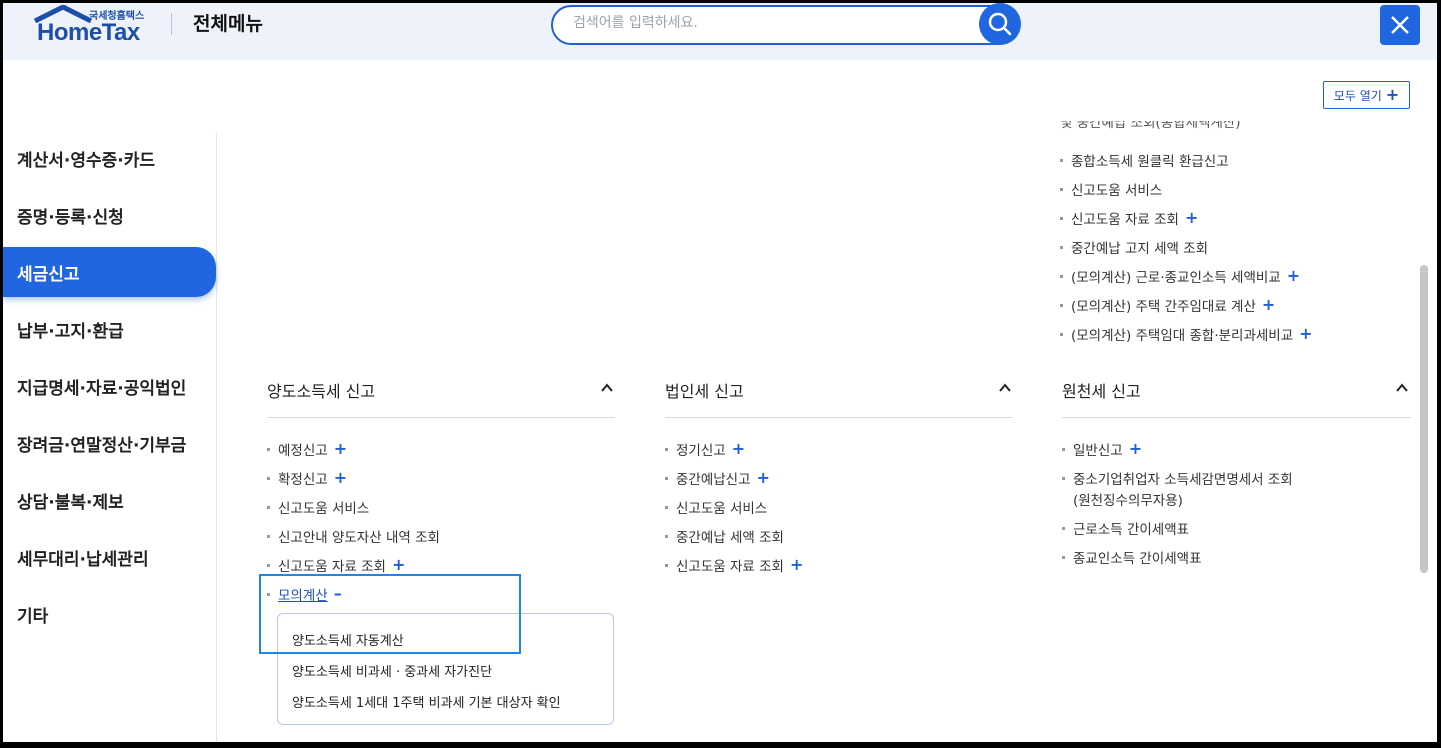 This screenshot has width=1441, height=748. Describe the element at coordinates (730, 538) in the screenshot. I see `list-item-label: 중간예납 세액 조회` at that location.